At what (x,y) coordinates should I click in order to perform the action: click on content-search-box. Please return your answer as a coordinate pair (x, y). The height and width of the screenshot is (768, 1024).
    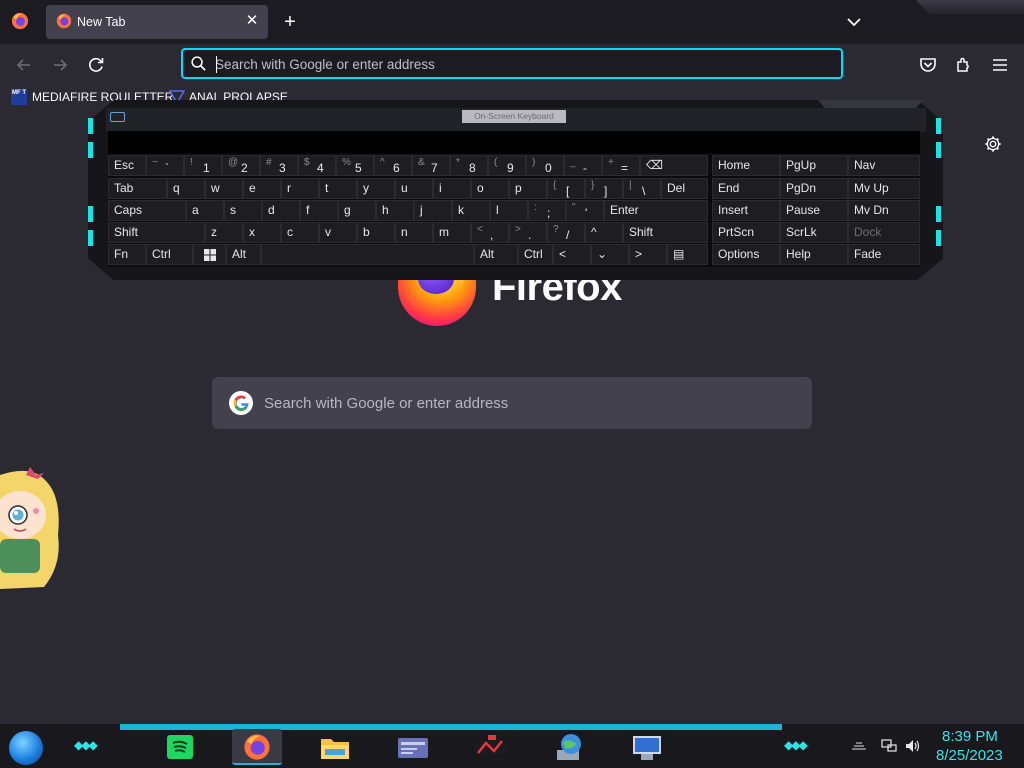
    Looking at the image, I should click on (512, 403).